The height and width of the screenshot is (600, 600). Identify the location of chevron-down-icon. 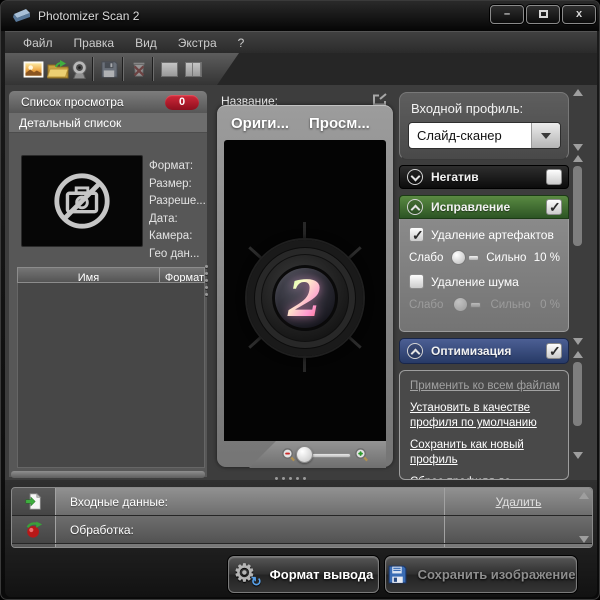
(546, 135).